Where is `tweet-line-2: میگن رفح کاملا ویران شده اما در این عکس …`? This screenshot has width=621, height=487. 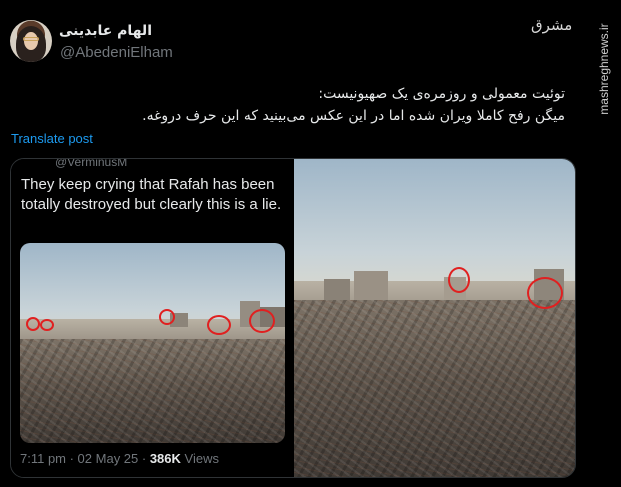 tweet-line-2: میگن رفح کاملا ویران شده اما در این عکس … is located at coordinates (353, 116).